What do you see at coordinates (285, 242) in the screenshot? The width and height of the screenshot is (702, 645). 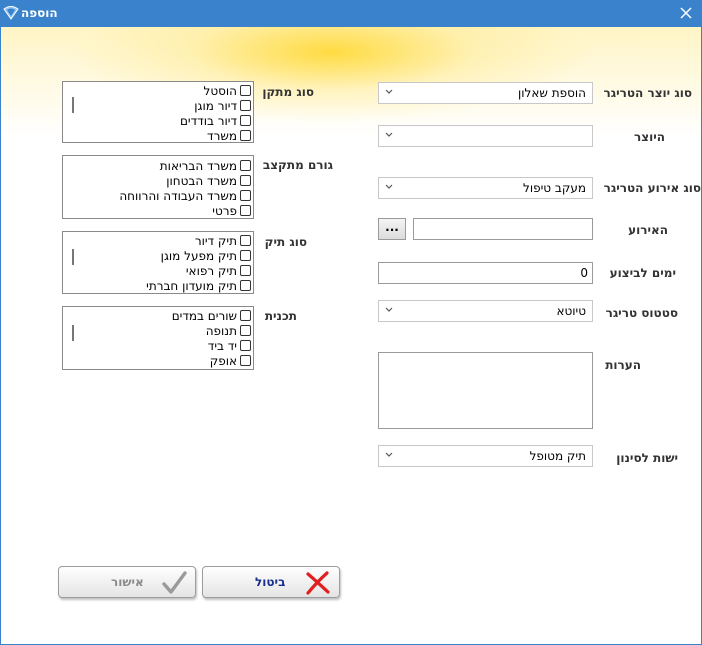 I see `case-type-label: סוג תיק` at bounding box center [285, 242].